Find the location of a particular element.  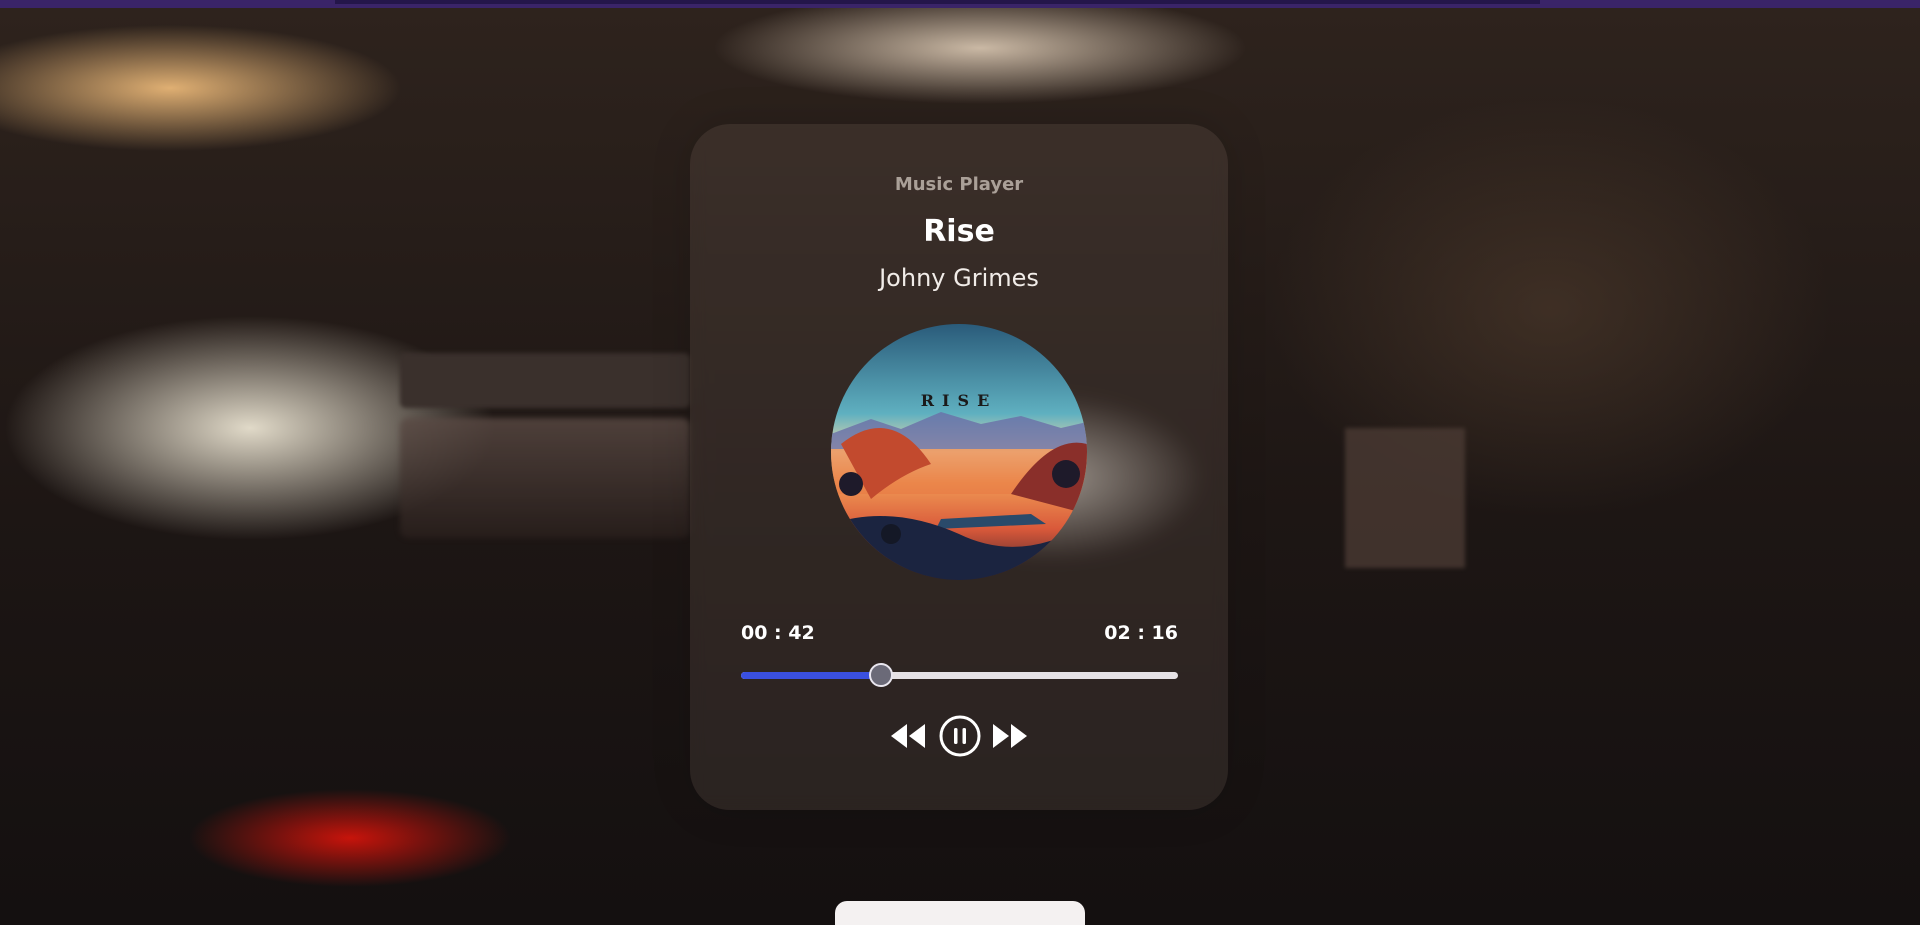

artist-name: Johny Grimes is located at coordinates (959, 278).